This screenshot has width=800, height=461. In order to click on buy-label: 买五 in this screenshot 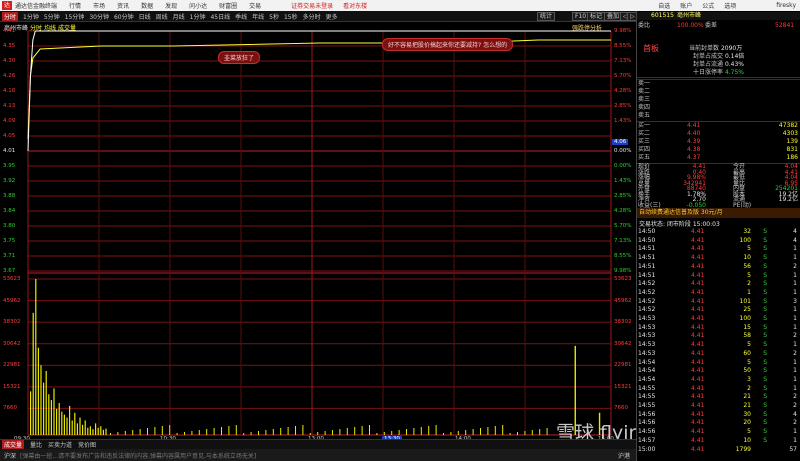, I will do `click(644, 157)`.